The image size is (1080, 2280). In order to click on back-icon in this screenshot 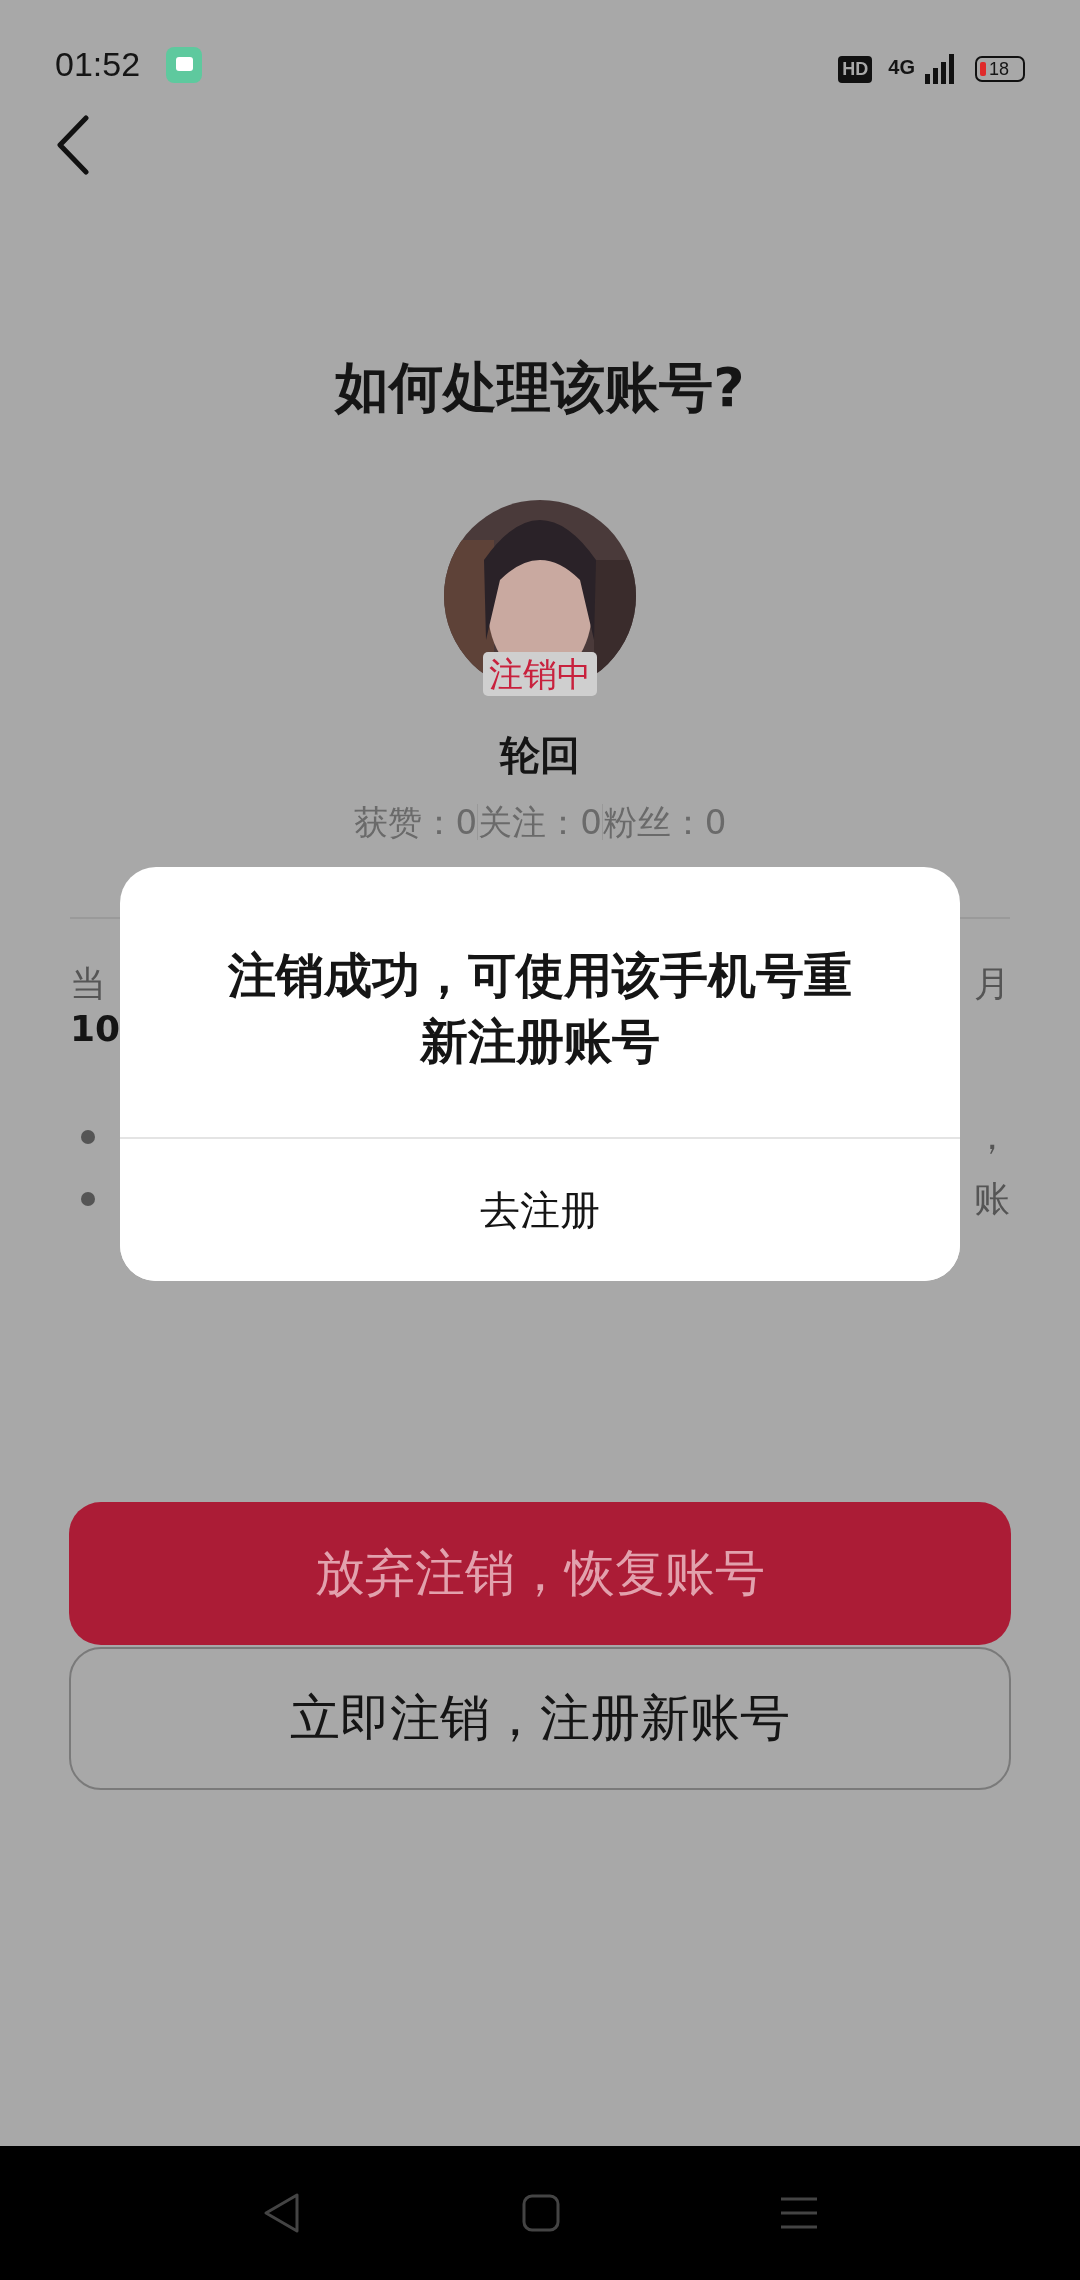, I will do `click(73, 145)`.